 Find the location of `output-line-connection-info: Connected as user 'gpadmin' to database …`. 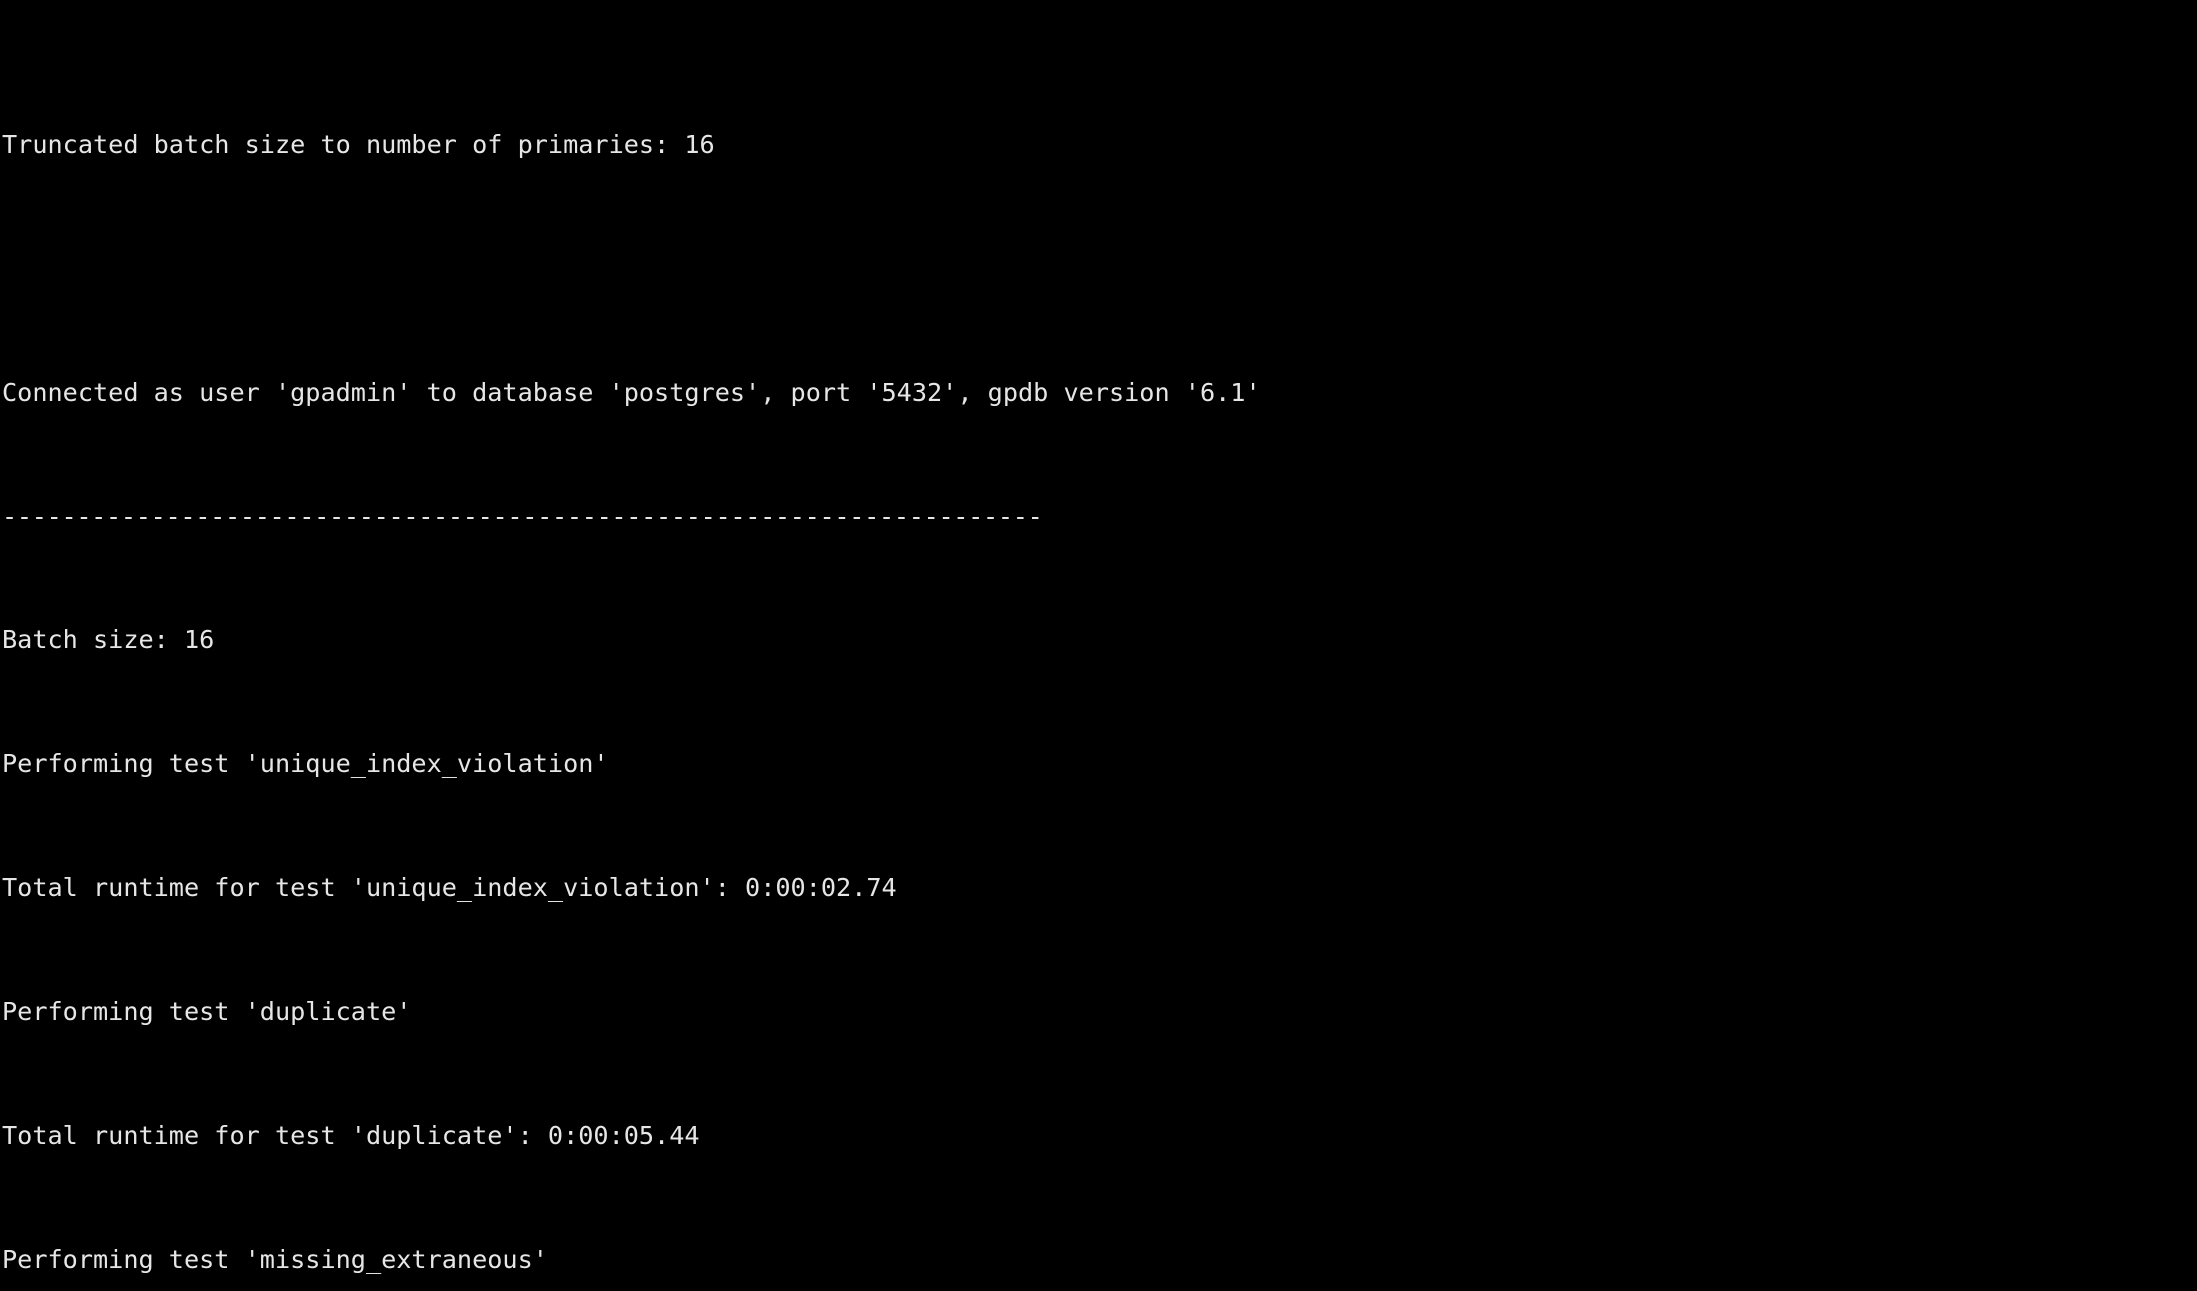

output-line-connection-info: Connected as user 'gpadmin' to database … is located at coordinates (631, 392).